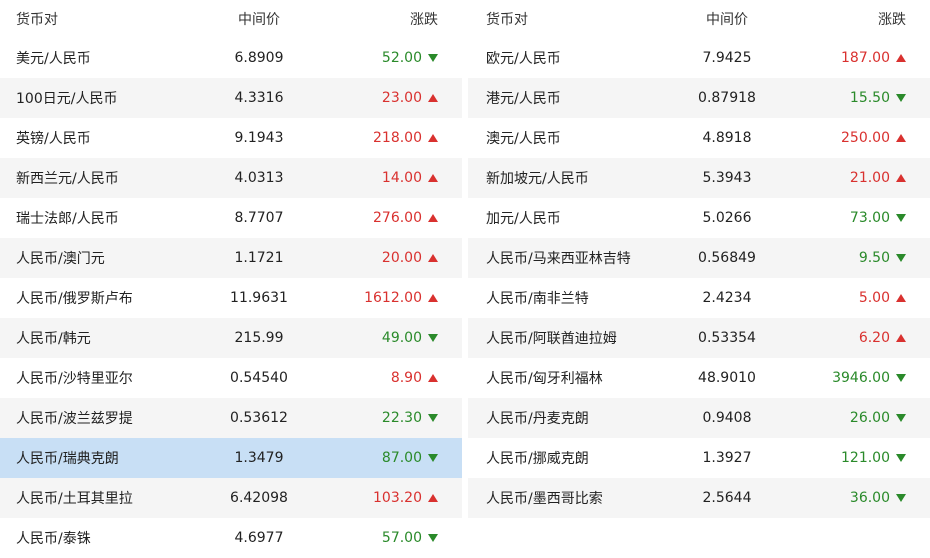 The height and width of the screenshot is (558, 930). What do you see at coordinates (259, 258) in the screenshot?
I see `mid-price: 1.1721` at bounding box center [259, 258].